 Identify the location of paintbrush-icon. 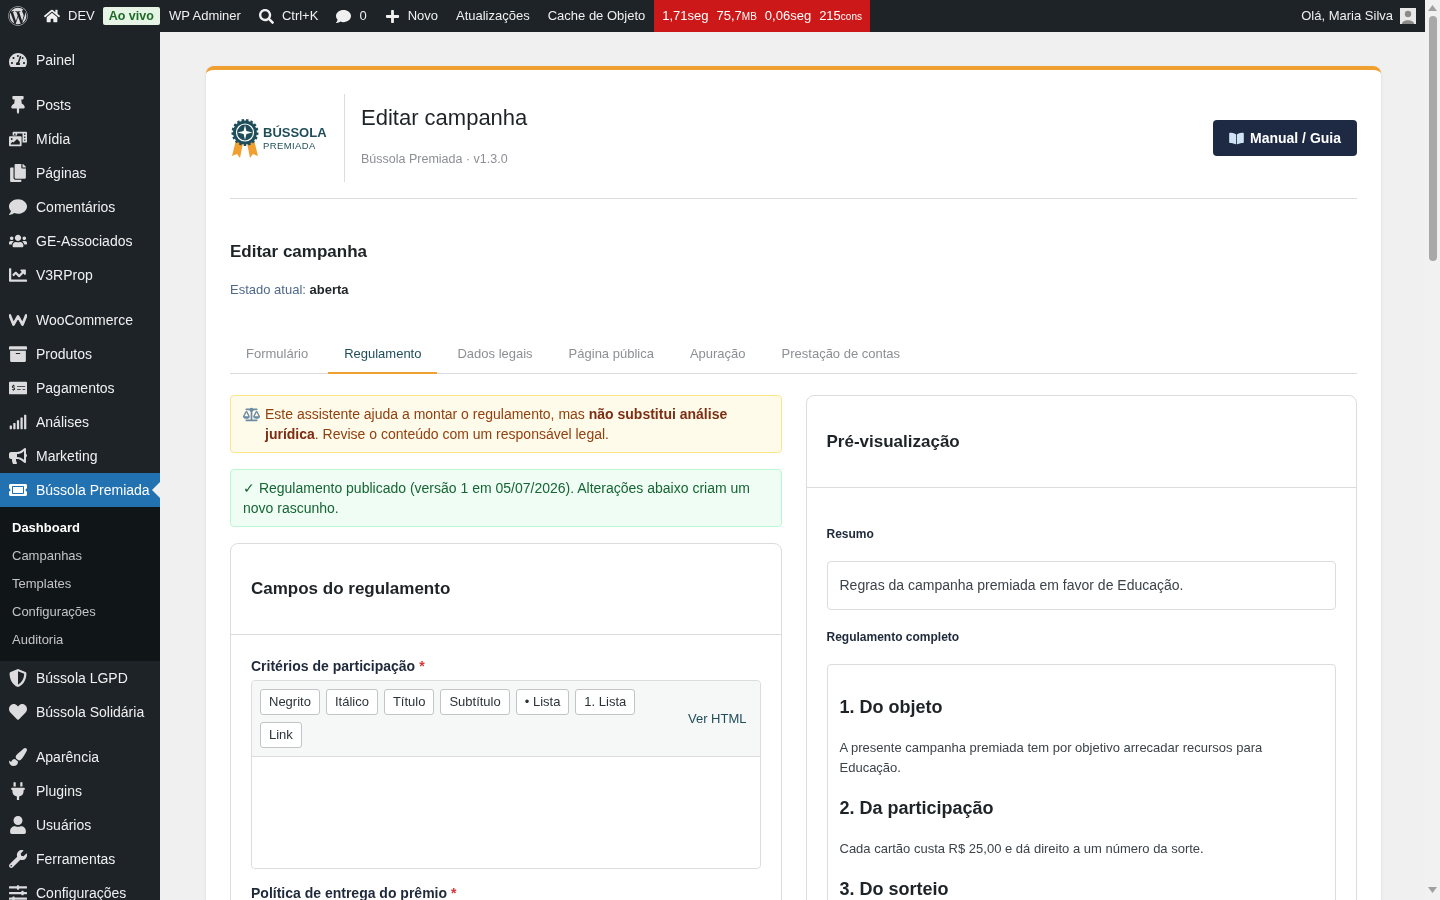
(18, 757).